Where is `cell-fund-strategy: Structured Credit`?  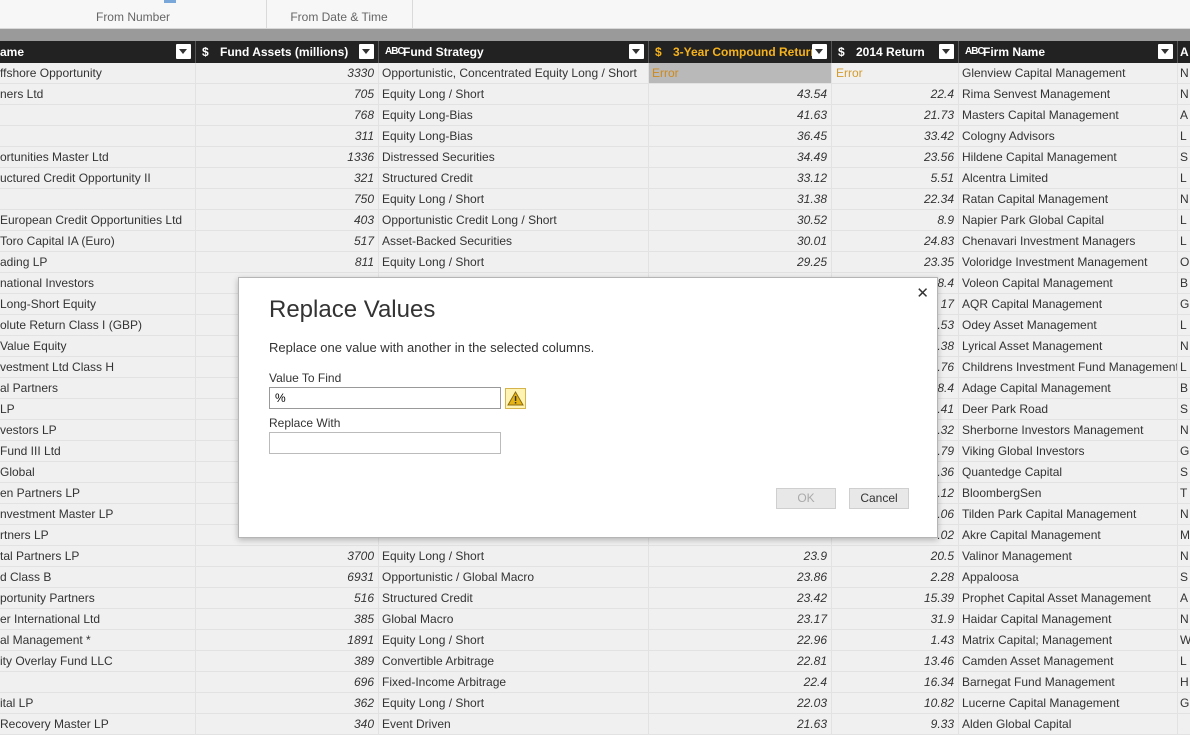
cell-fund-strategy: Structured Credit is located at coordinates (514, 178).